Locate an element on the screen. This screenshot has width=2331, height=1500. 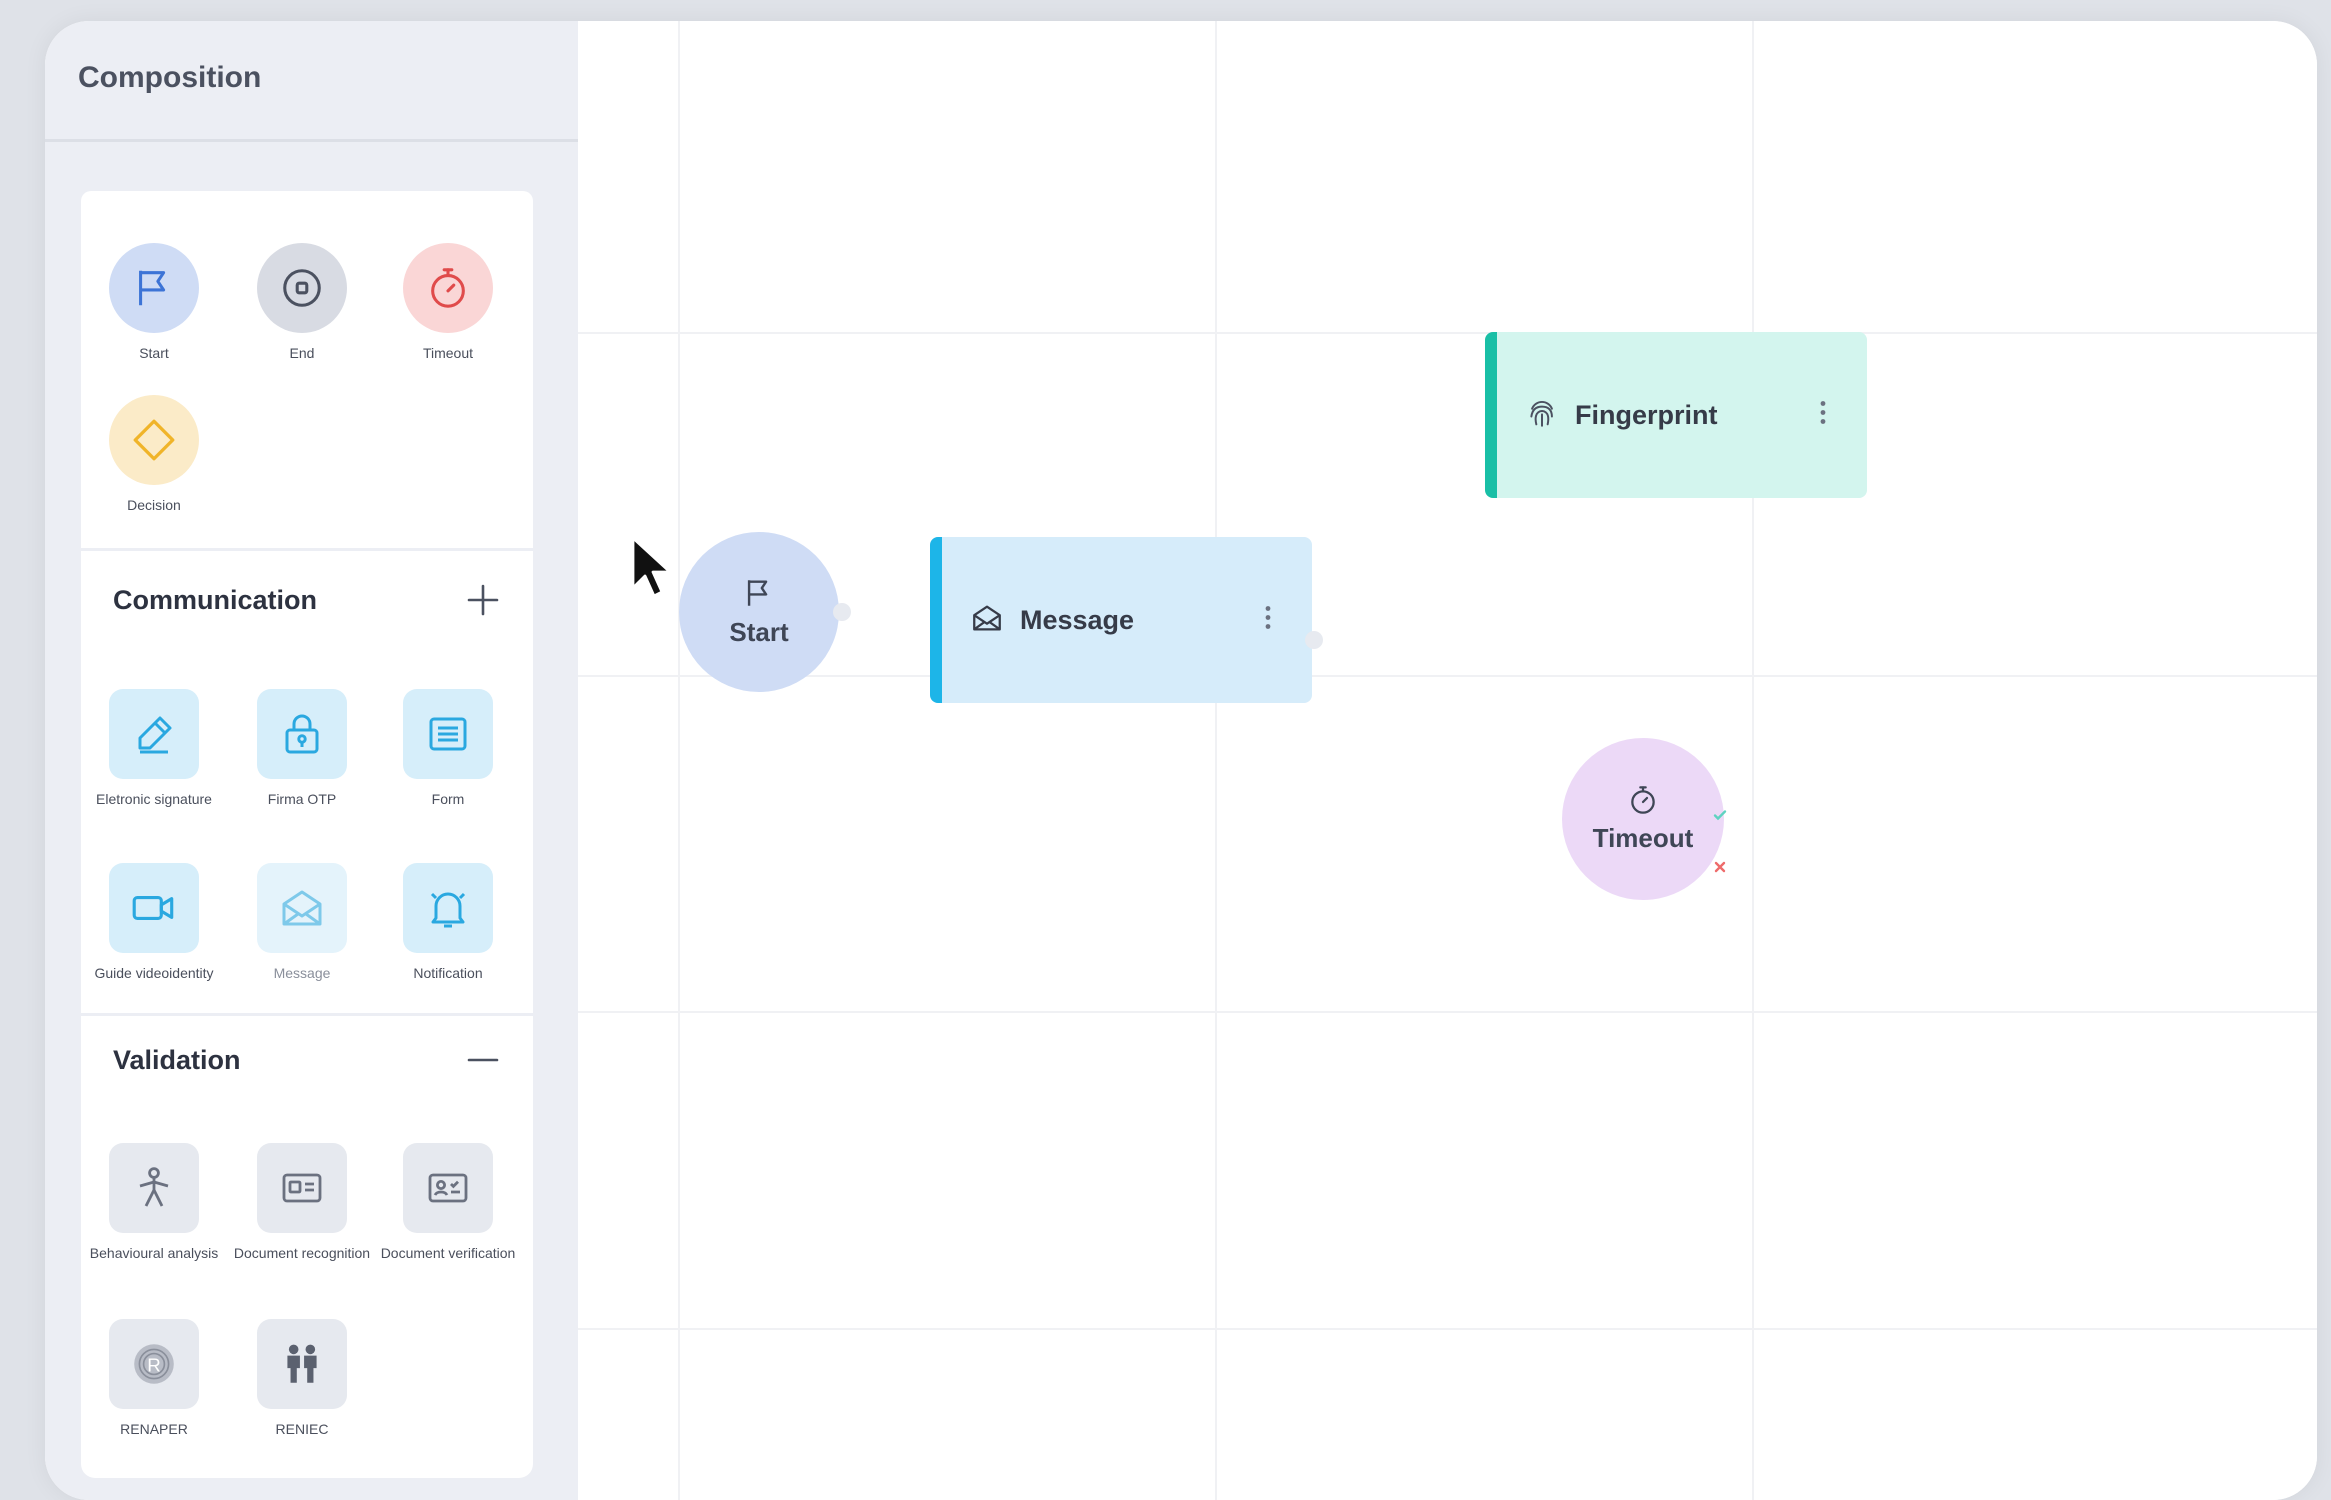
tool-label: Start is located at coordinates (154, 353).